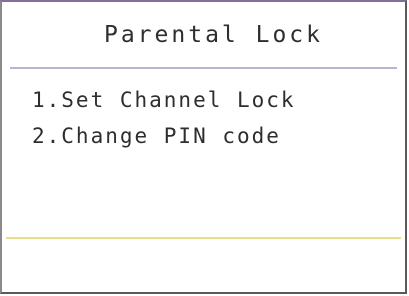 This screenshot has width=409, height=296. Describe the element at coordinates (164, 136) in the screenshot. I see `menu-item-change-pin-code: 2.Change PIN code` at that location.